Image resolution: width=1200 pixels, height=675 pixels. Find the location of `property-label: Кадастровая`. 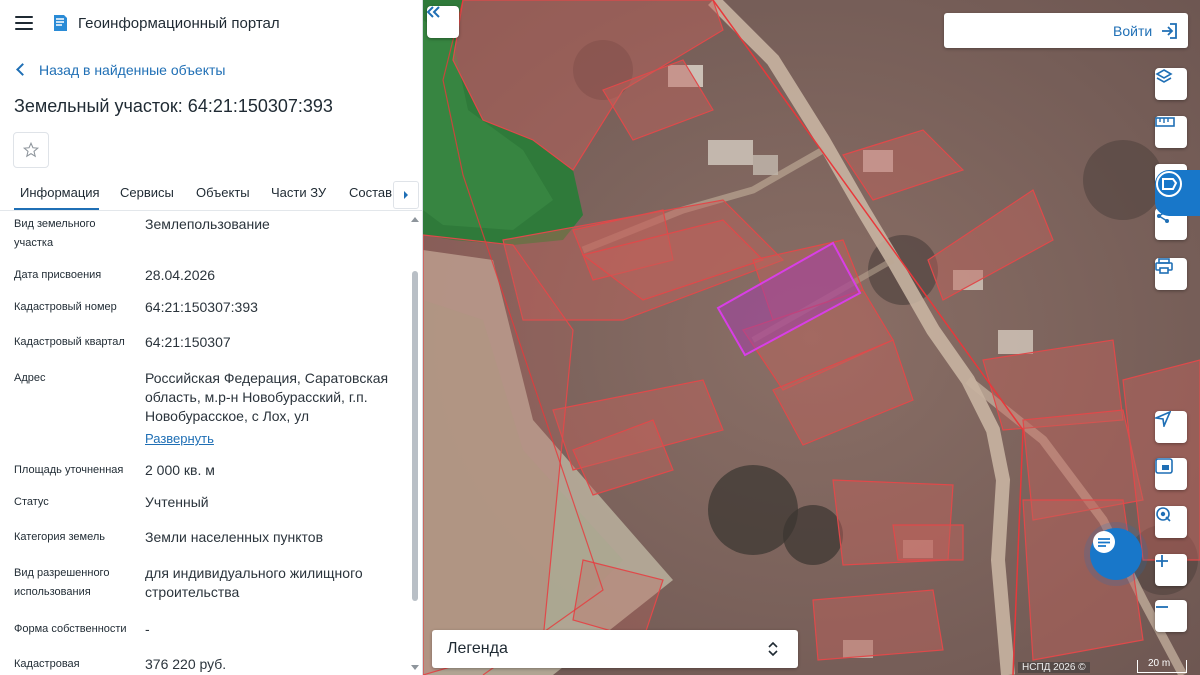

property-label: Кадастровая is located at coordinates (47, 664).